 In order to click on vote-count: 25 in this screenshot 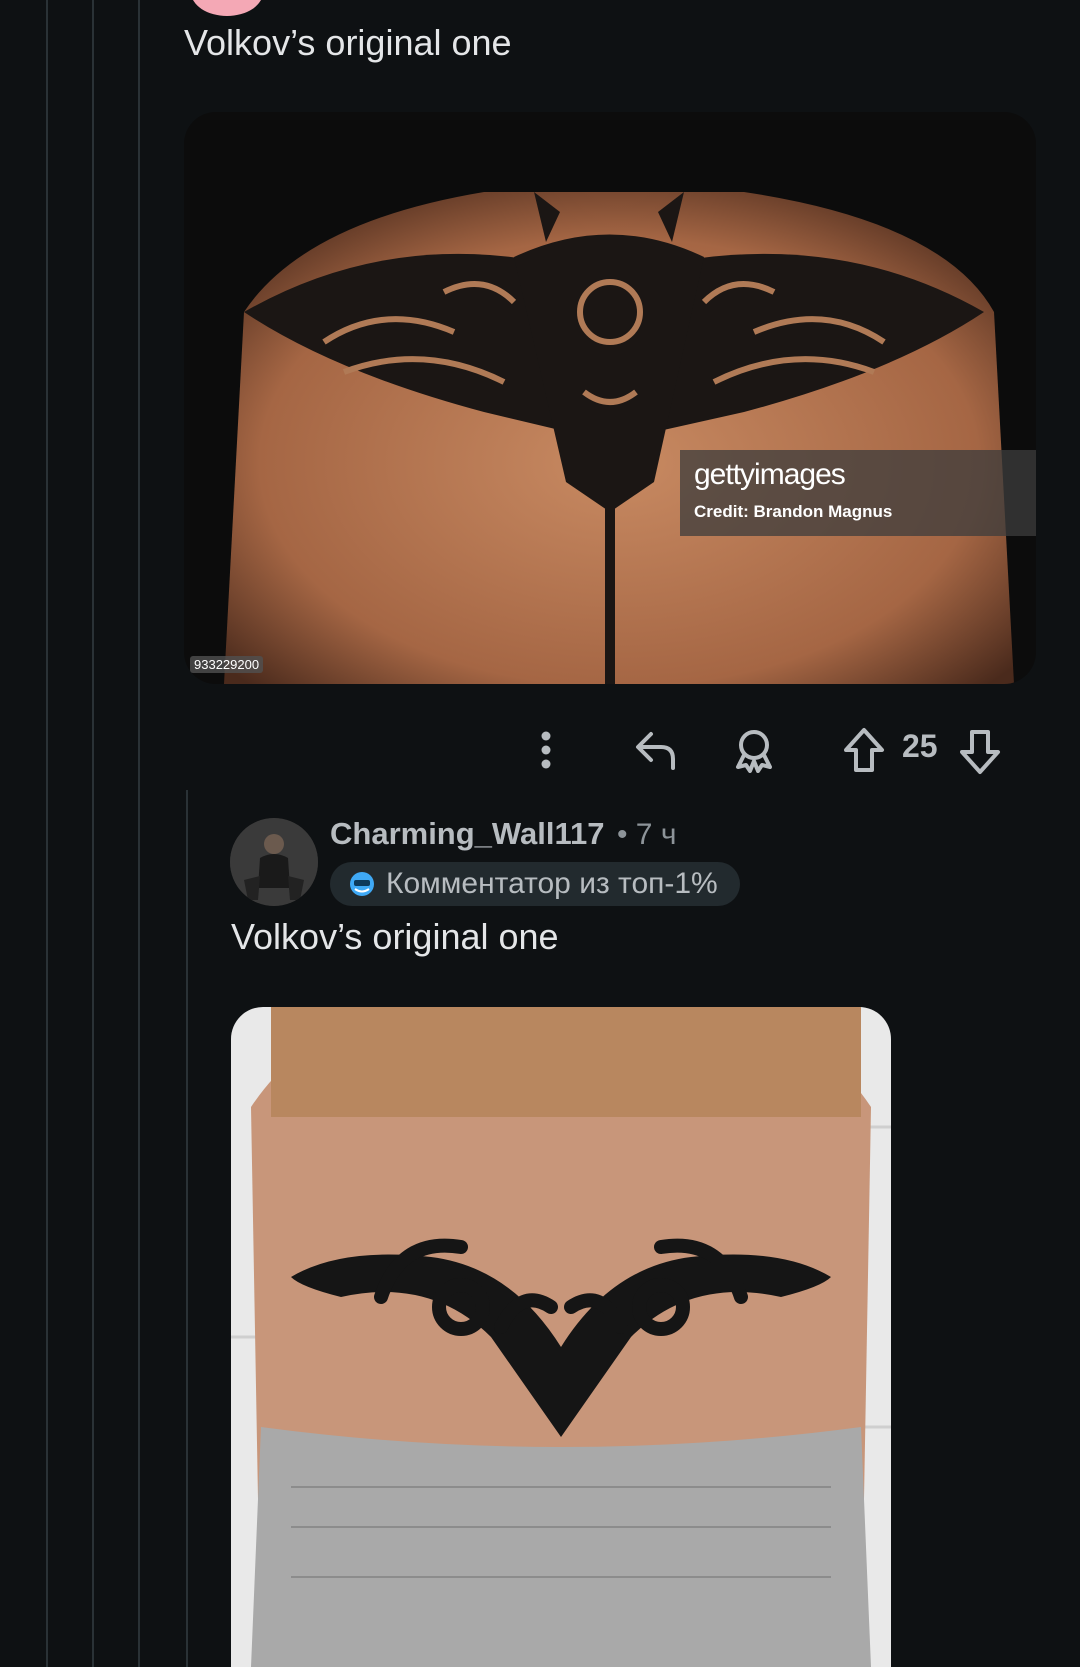, I will do `click(920, 746)`.